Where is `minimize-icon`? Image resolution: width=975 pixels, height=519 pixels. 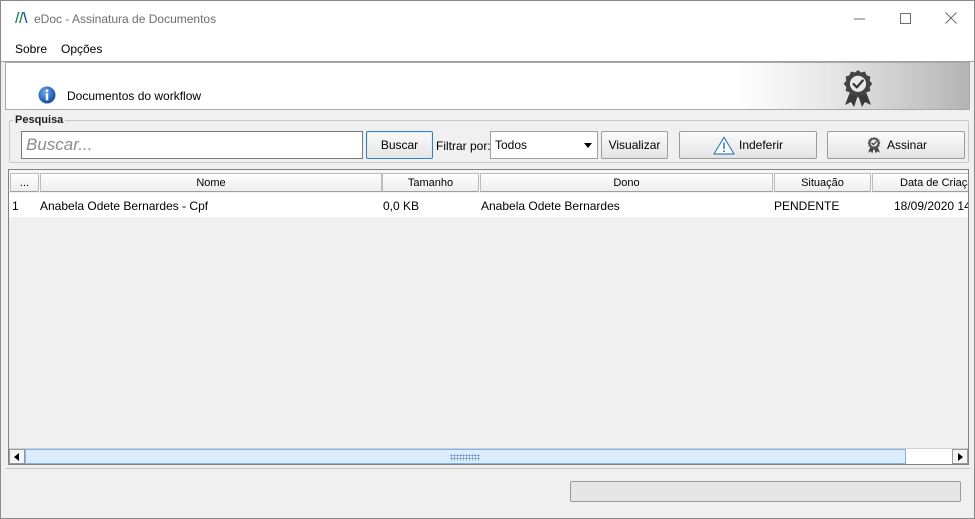
minimize-icon is located at coordinates (859, 18).